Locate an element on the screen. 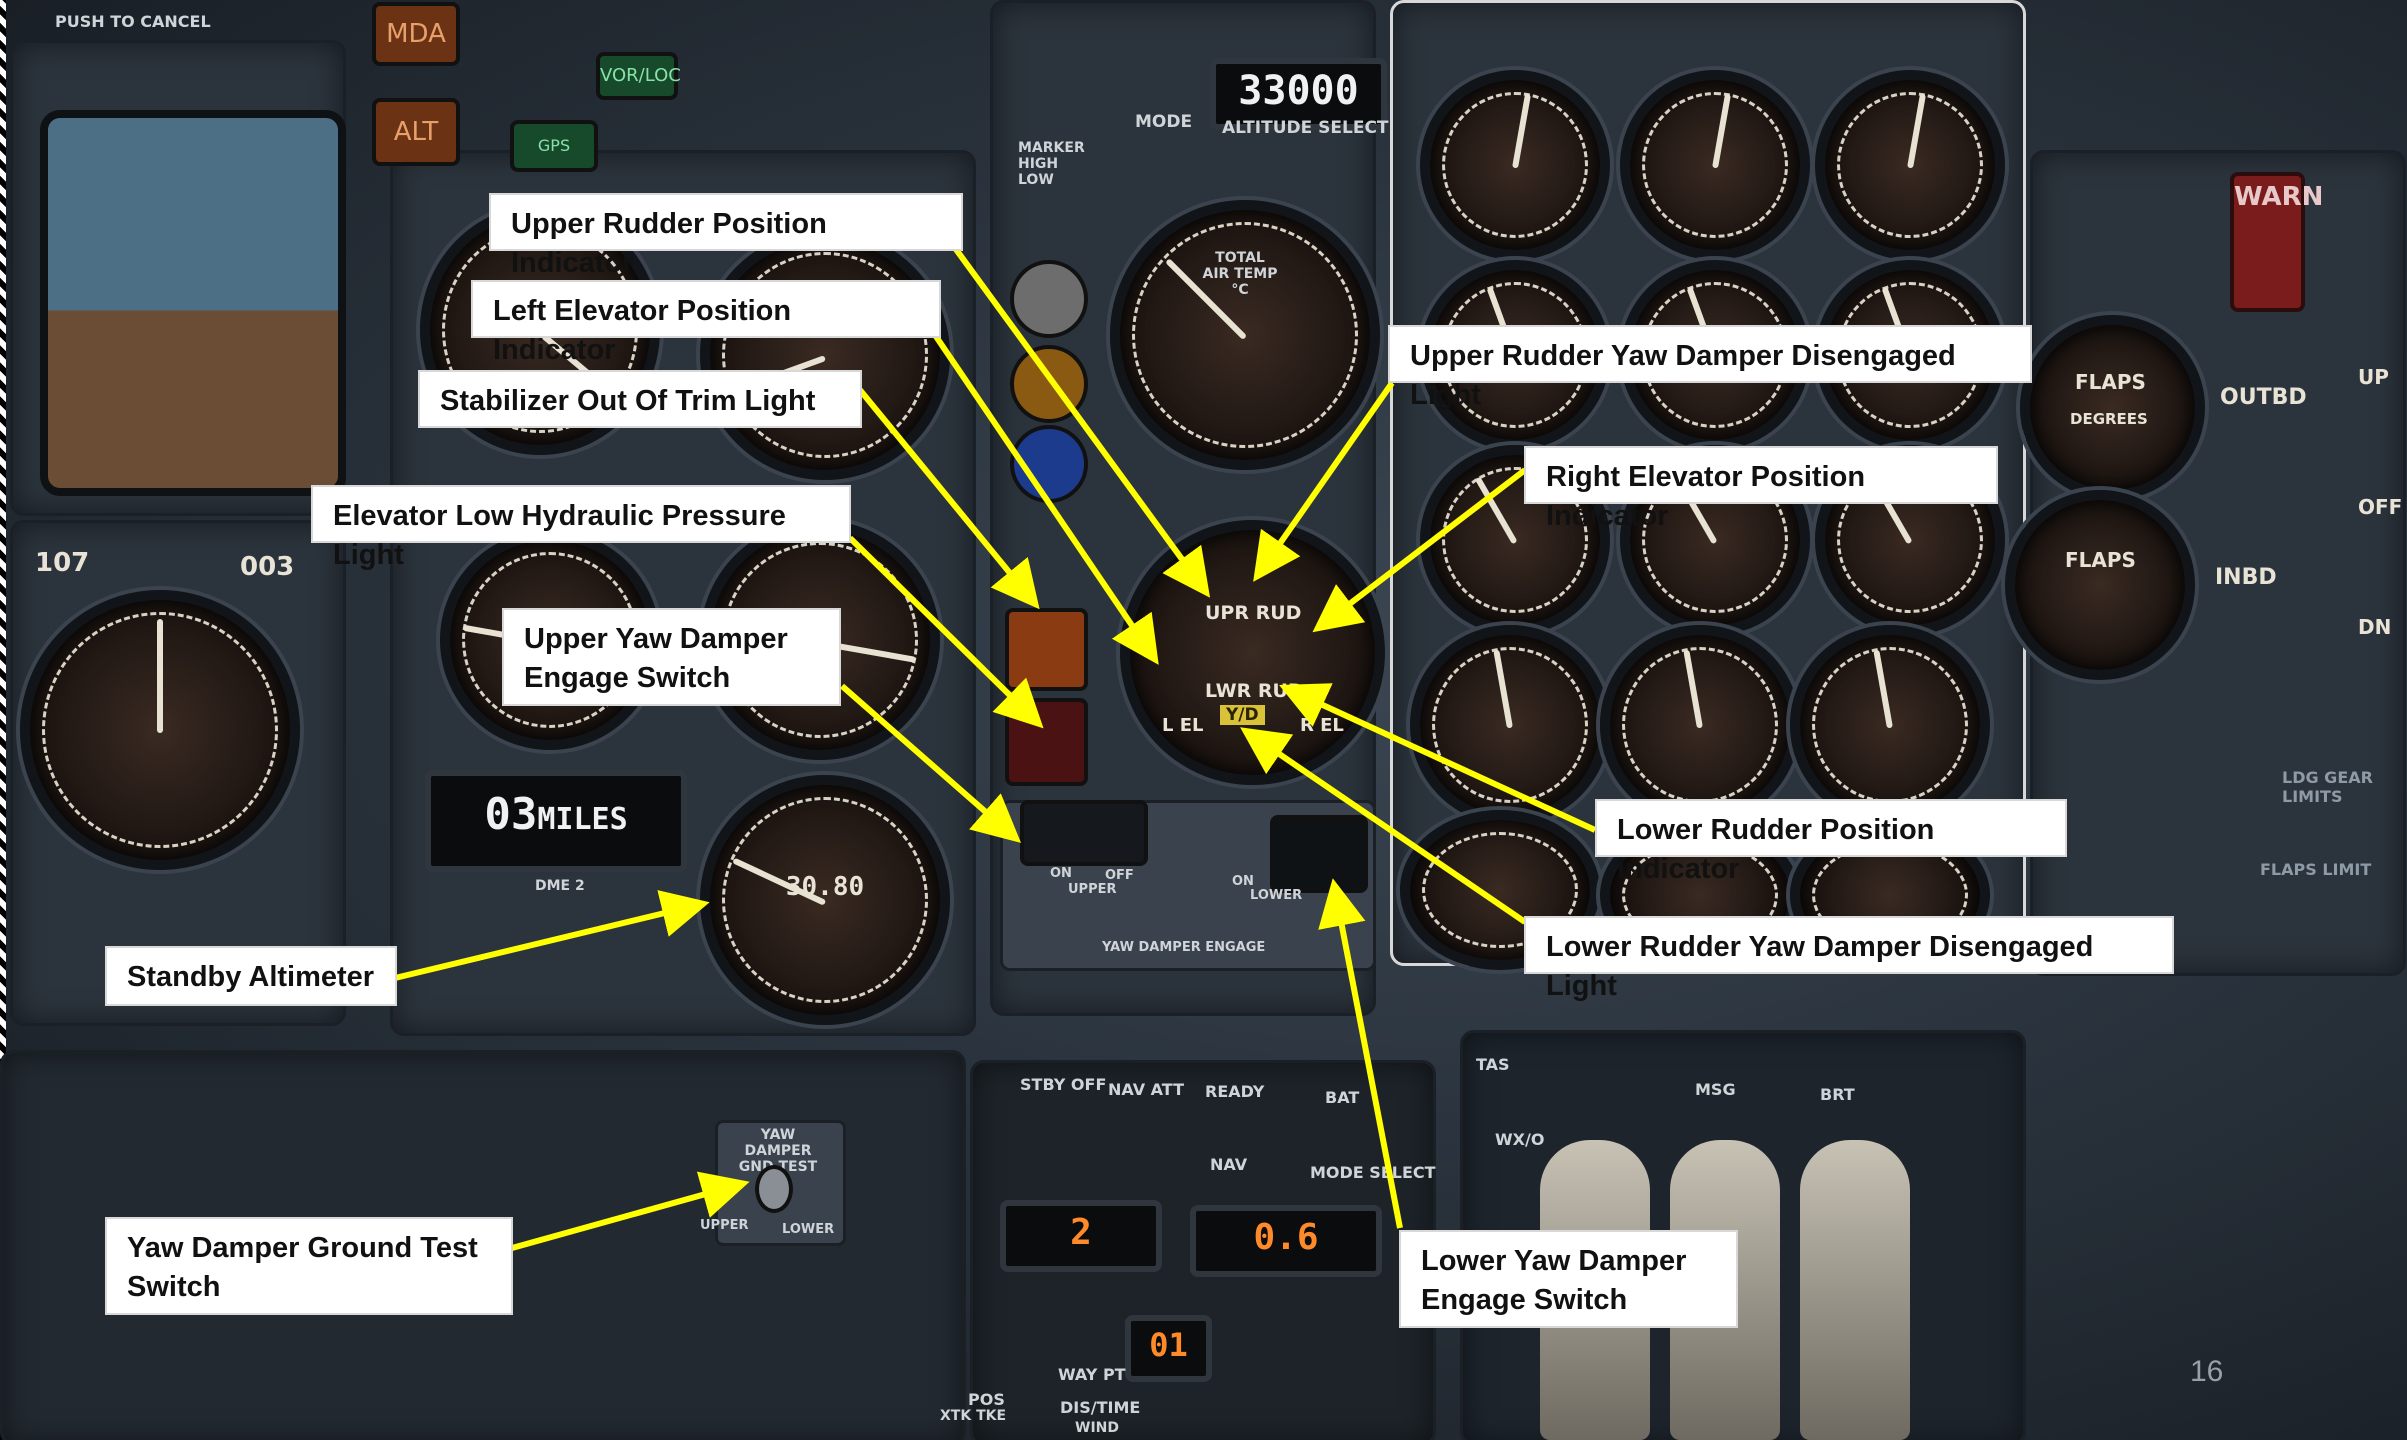 The width and height of the screenshot is (2407, 1440). callout-standby-altimeter: Standby Altimeter is located at coordinates (251, 976).